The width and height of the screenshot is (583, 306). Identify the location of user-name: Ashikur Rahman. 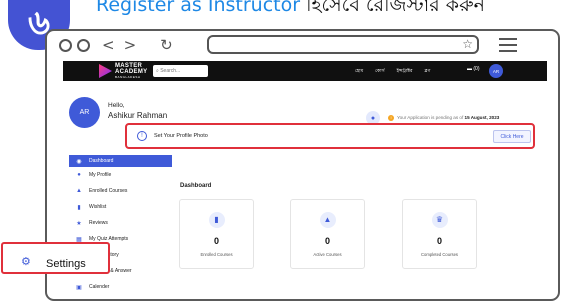
(138, 115).